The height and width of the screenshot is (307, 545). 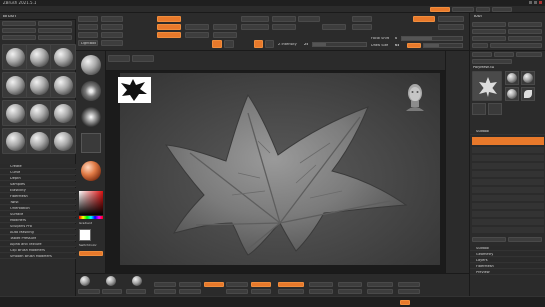 What do you see at coordinates (508, 141) in the screenshot?
I see `subtool-item-active` at bounding box center [508, 141].